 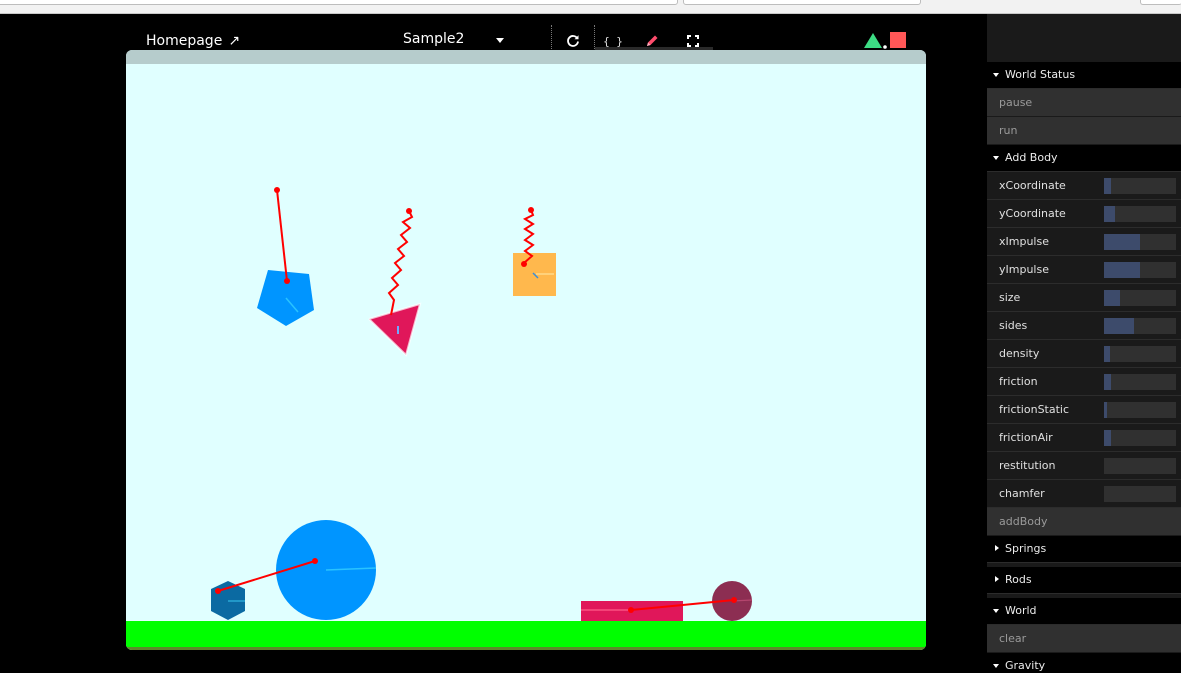 I want to click on add-body-button: addBody, so click(x=1084, y=522).